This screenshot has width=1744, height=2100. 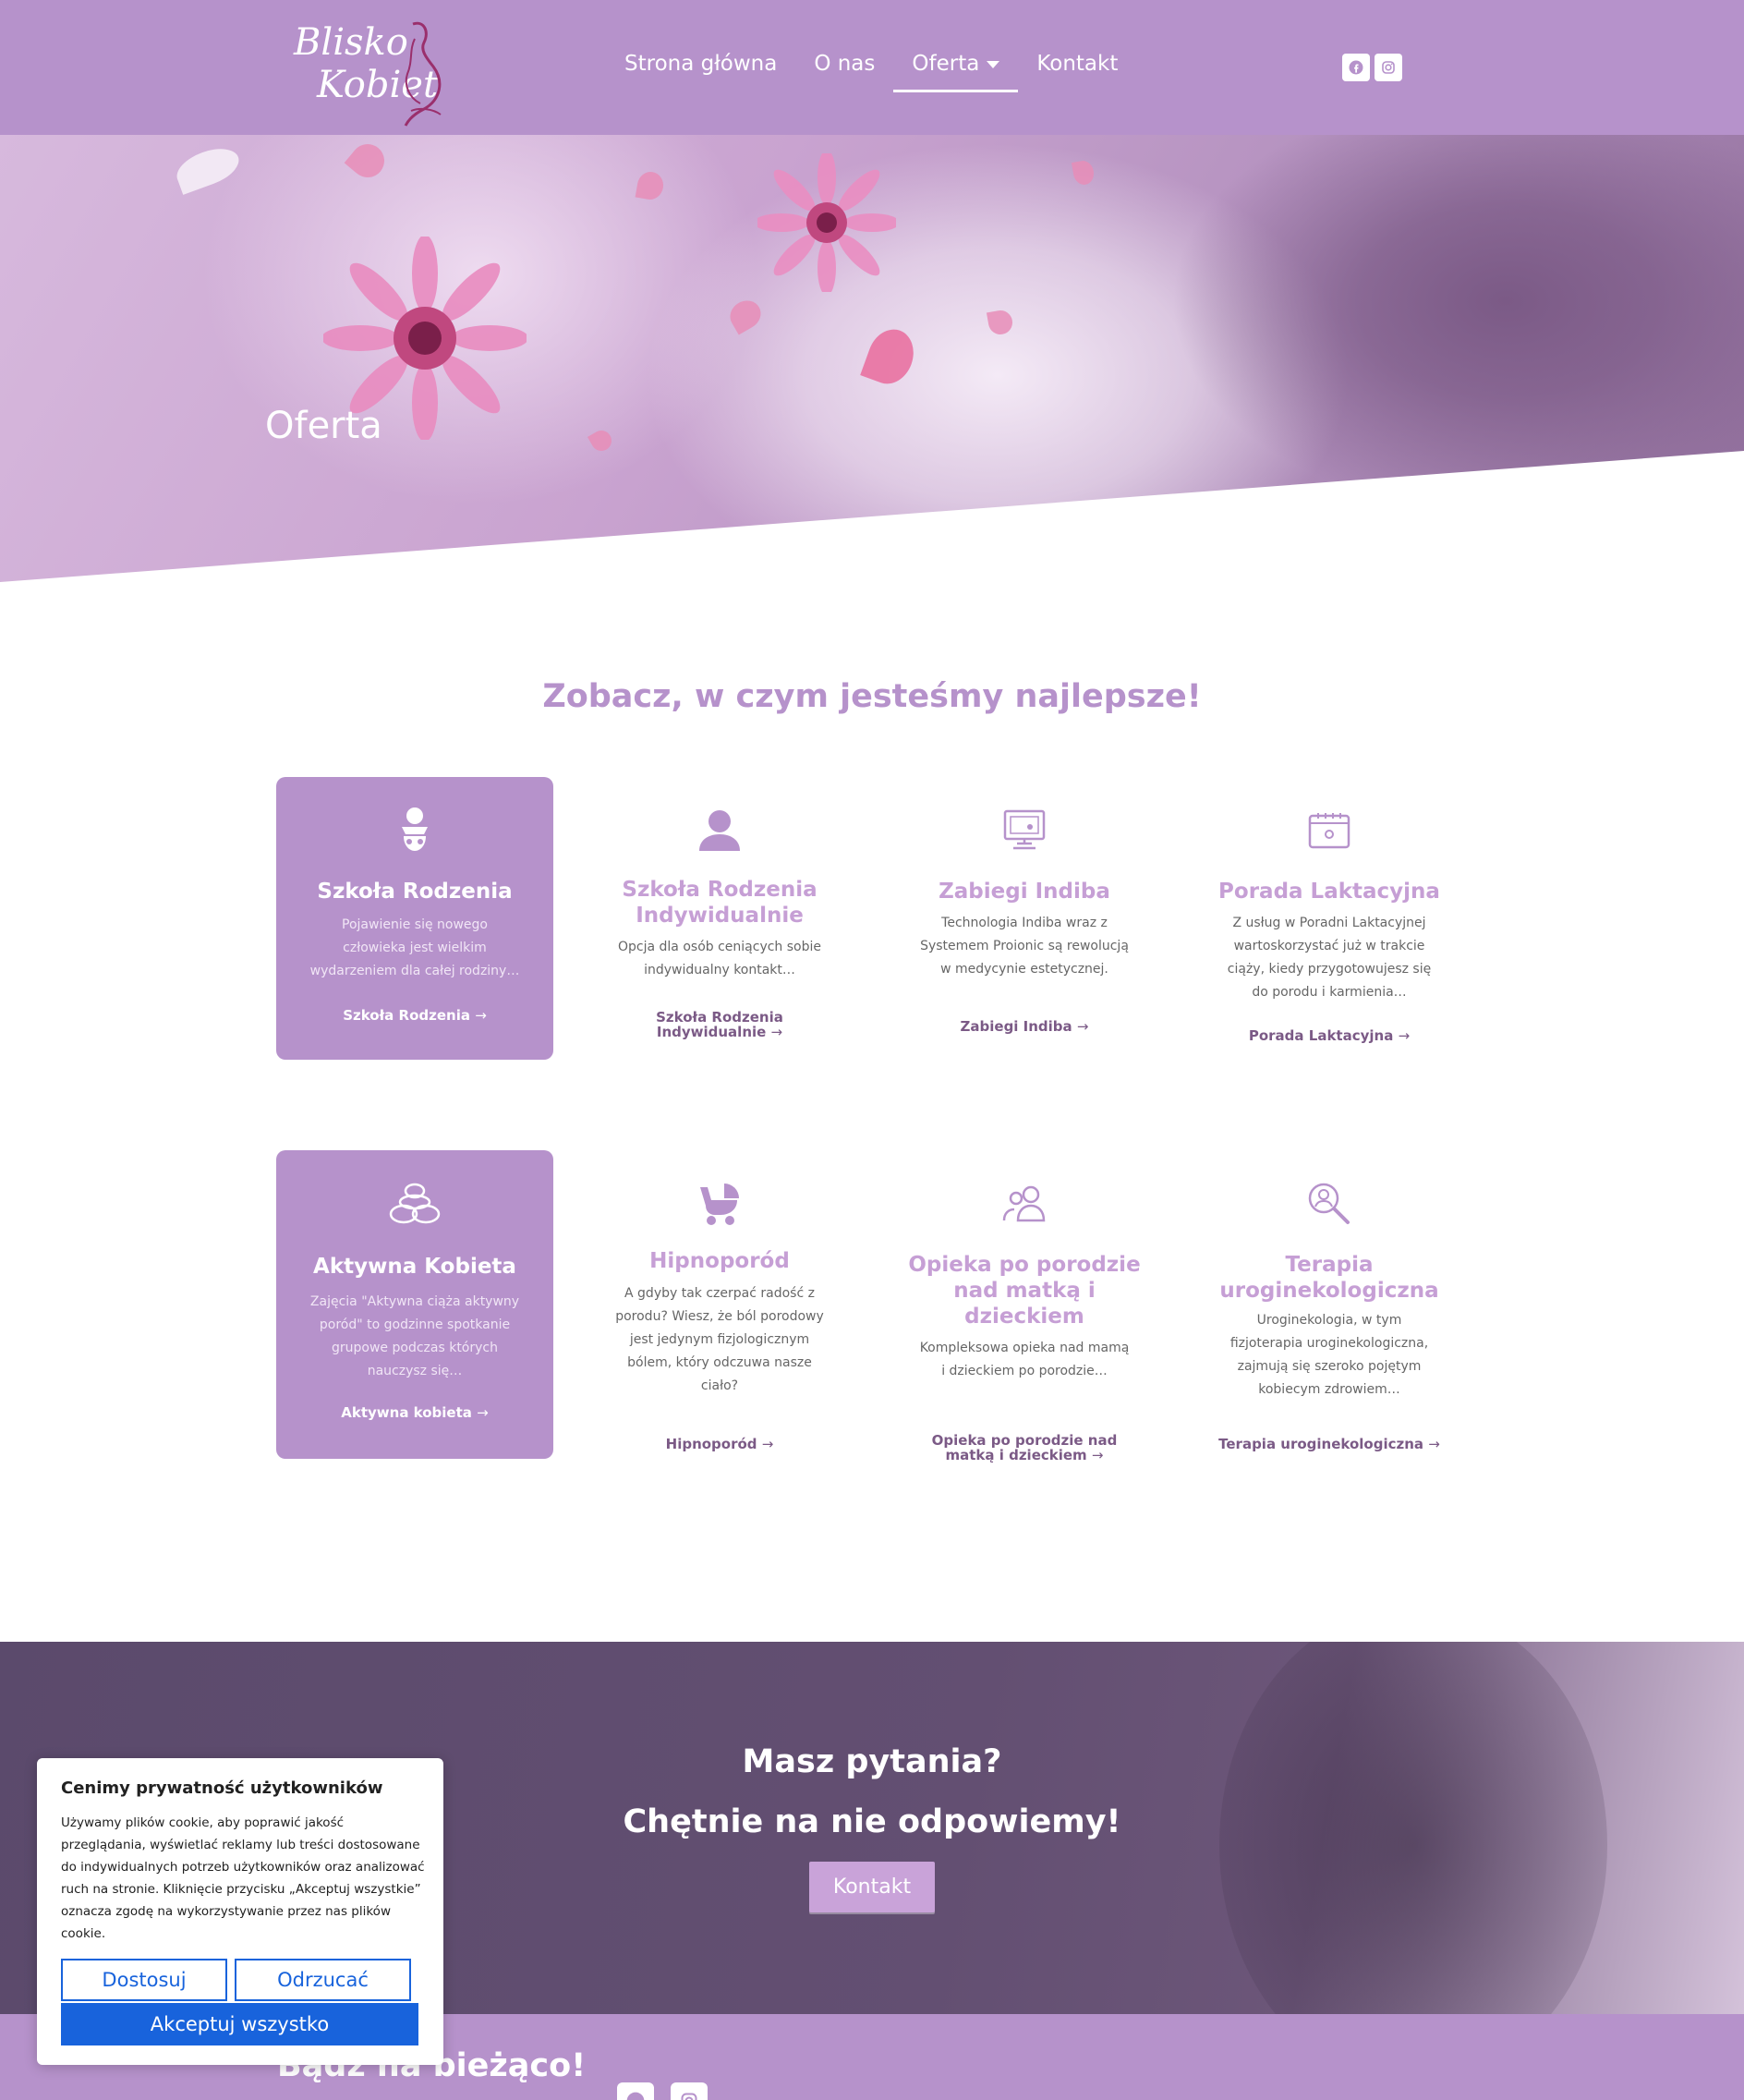 I want to click on card-link-label: Szkoła Rodzenia, so click(x=406, y=1016).